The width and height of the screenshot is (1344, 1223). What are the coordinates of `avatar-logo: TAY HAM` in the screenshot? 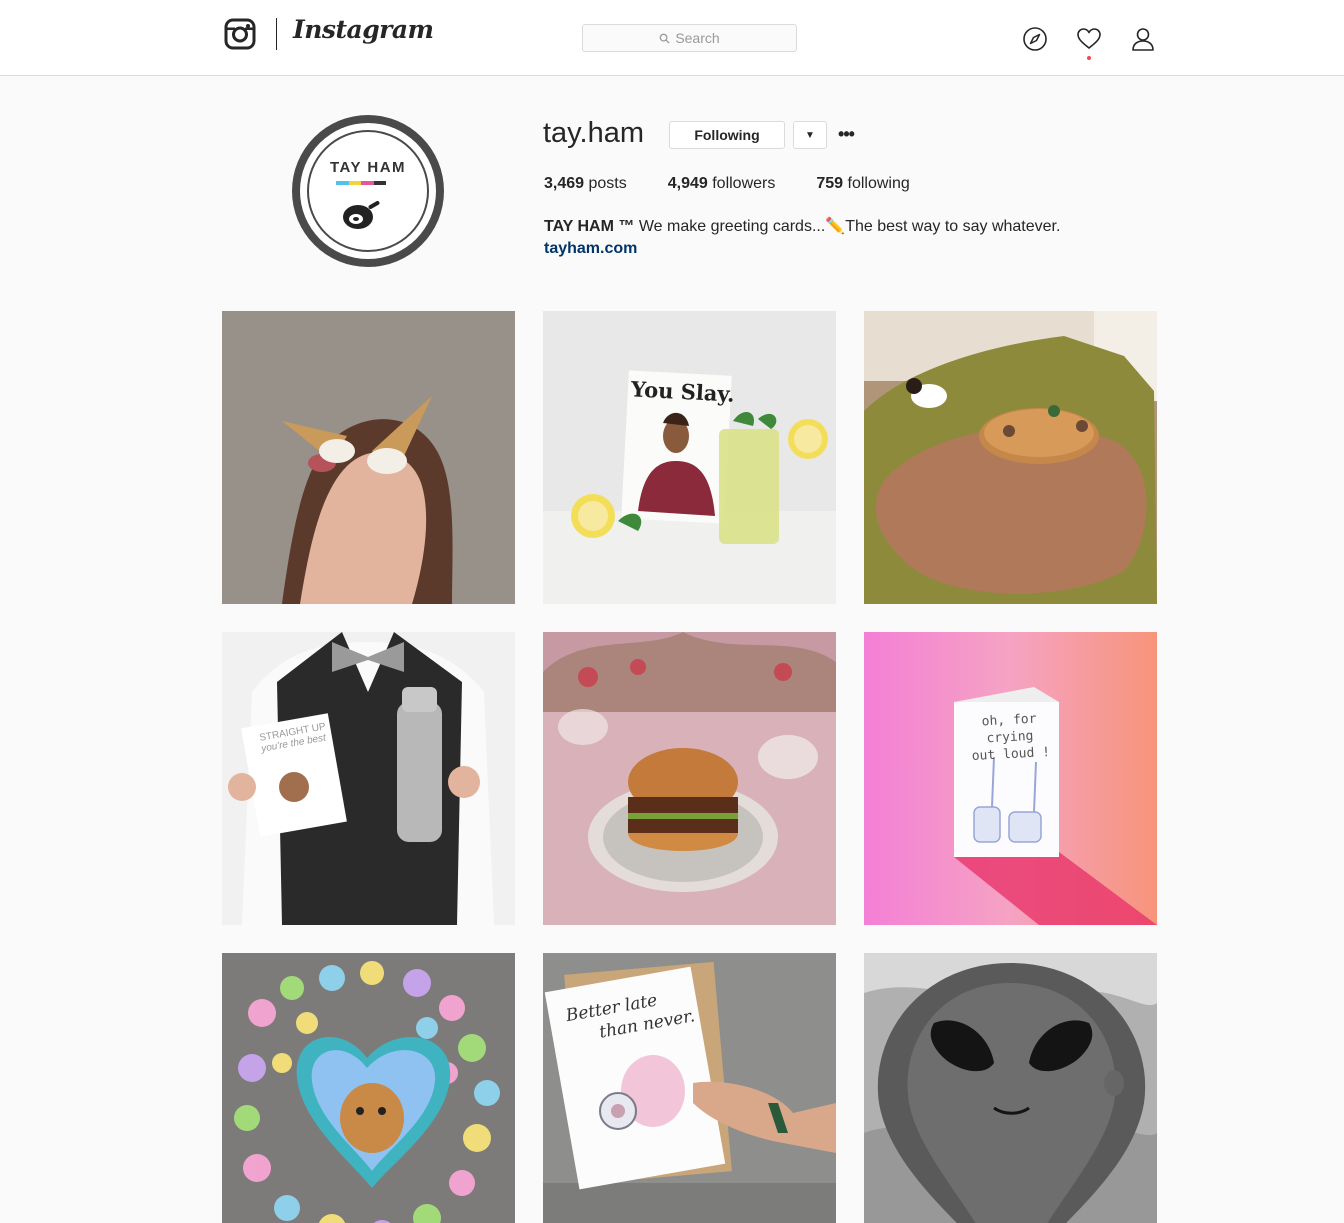 It's located at (368, 191).